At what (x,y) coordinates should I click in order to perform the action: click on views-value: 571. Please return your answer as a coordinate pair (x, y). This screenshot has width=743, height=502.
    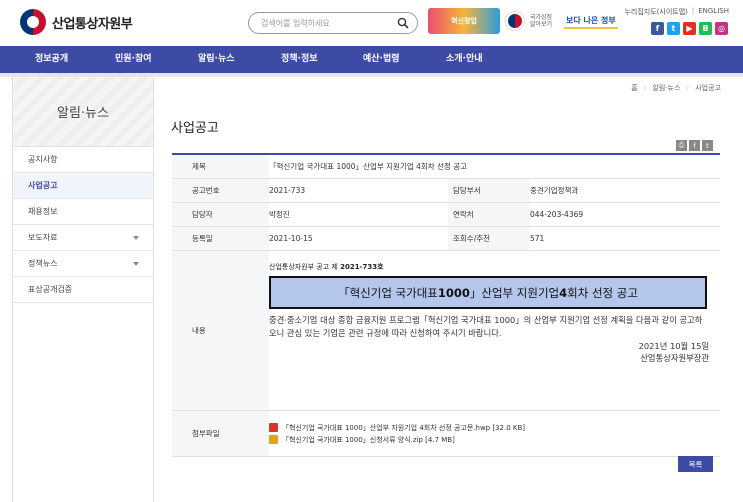
    Looking at the image, I should click on (537, 238).